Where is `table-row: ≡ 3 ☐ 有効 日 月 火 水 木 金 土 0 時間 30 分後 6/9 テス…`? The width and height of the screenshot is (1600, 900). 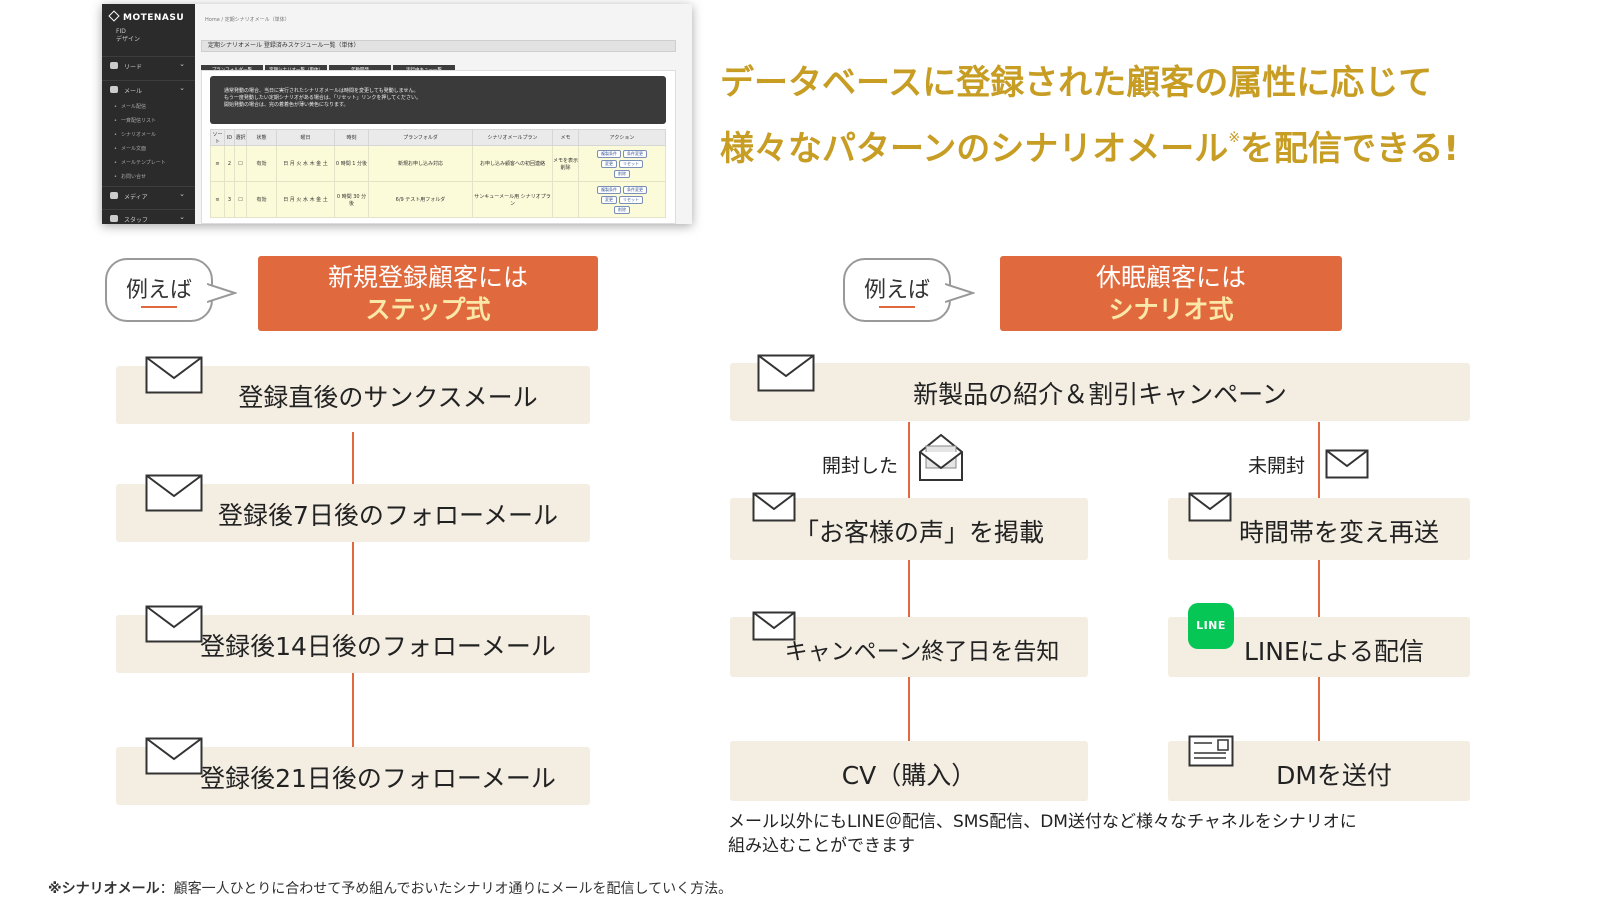 table-row: ≡ 3 ☐ 有効 日 月 火 水 木 金 土 0 時間 30 分後 6/9 テス… is located at coordinates (438, 199).